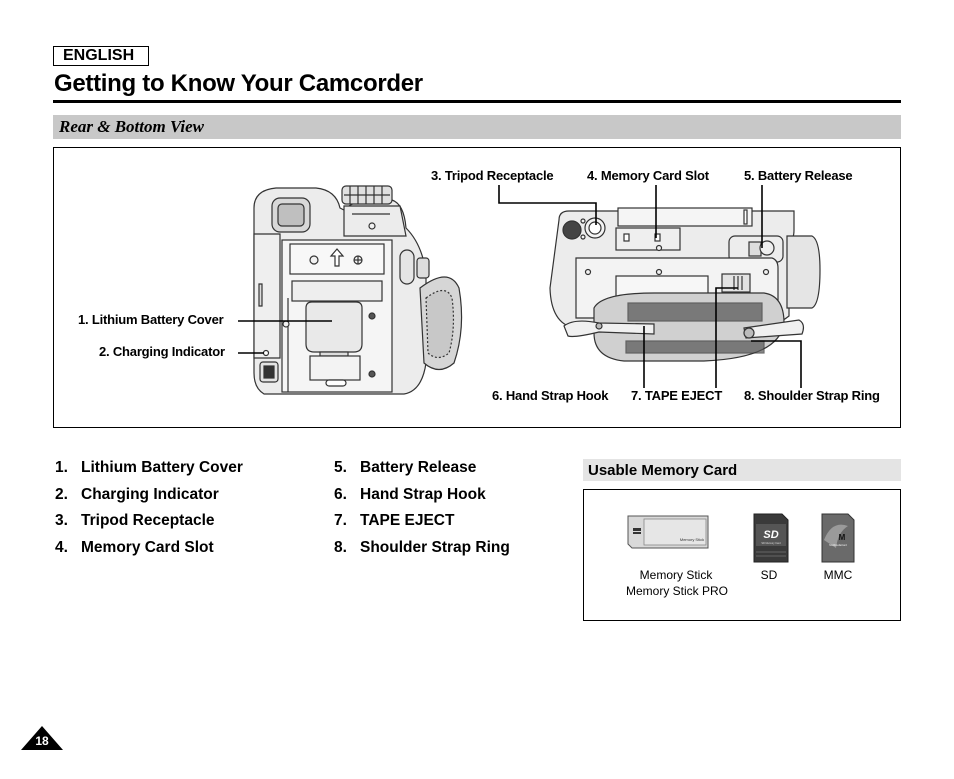 This screenshot has width=954, height=779. Describe the element at coordinates (798, 175) in the screenshot. I see `callout-battery-release: 5. Battery Release` at that location.